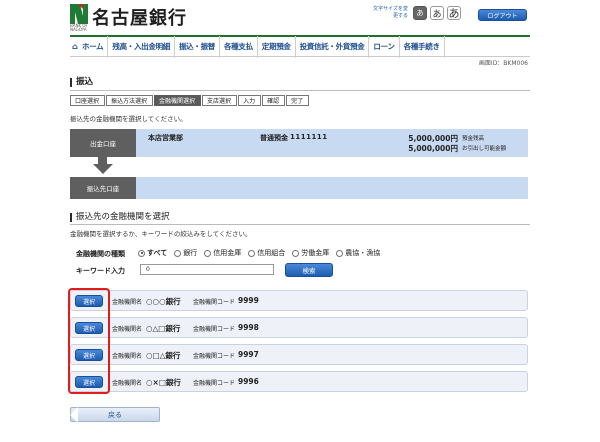 This screenshot has height=442, width=600. I want to click on nav-item-procedures: 各種手続き, so click(422, 46).